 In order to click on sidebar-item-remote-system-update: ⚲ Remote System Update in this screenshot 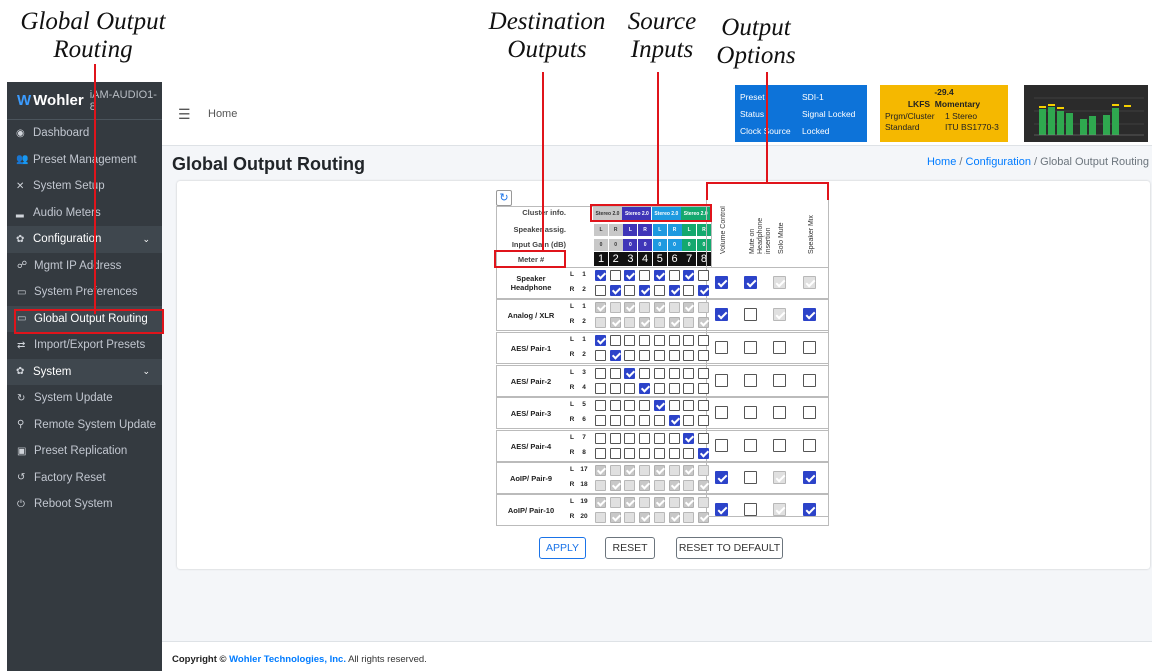, I will do `click(84, 425)`.